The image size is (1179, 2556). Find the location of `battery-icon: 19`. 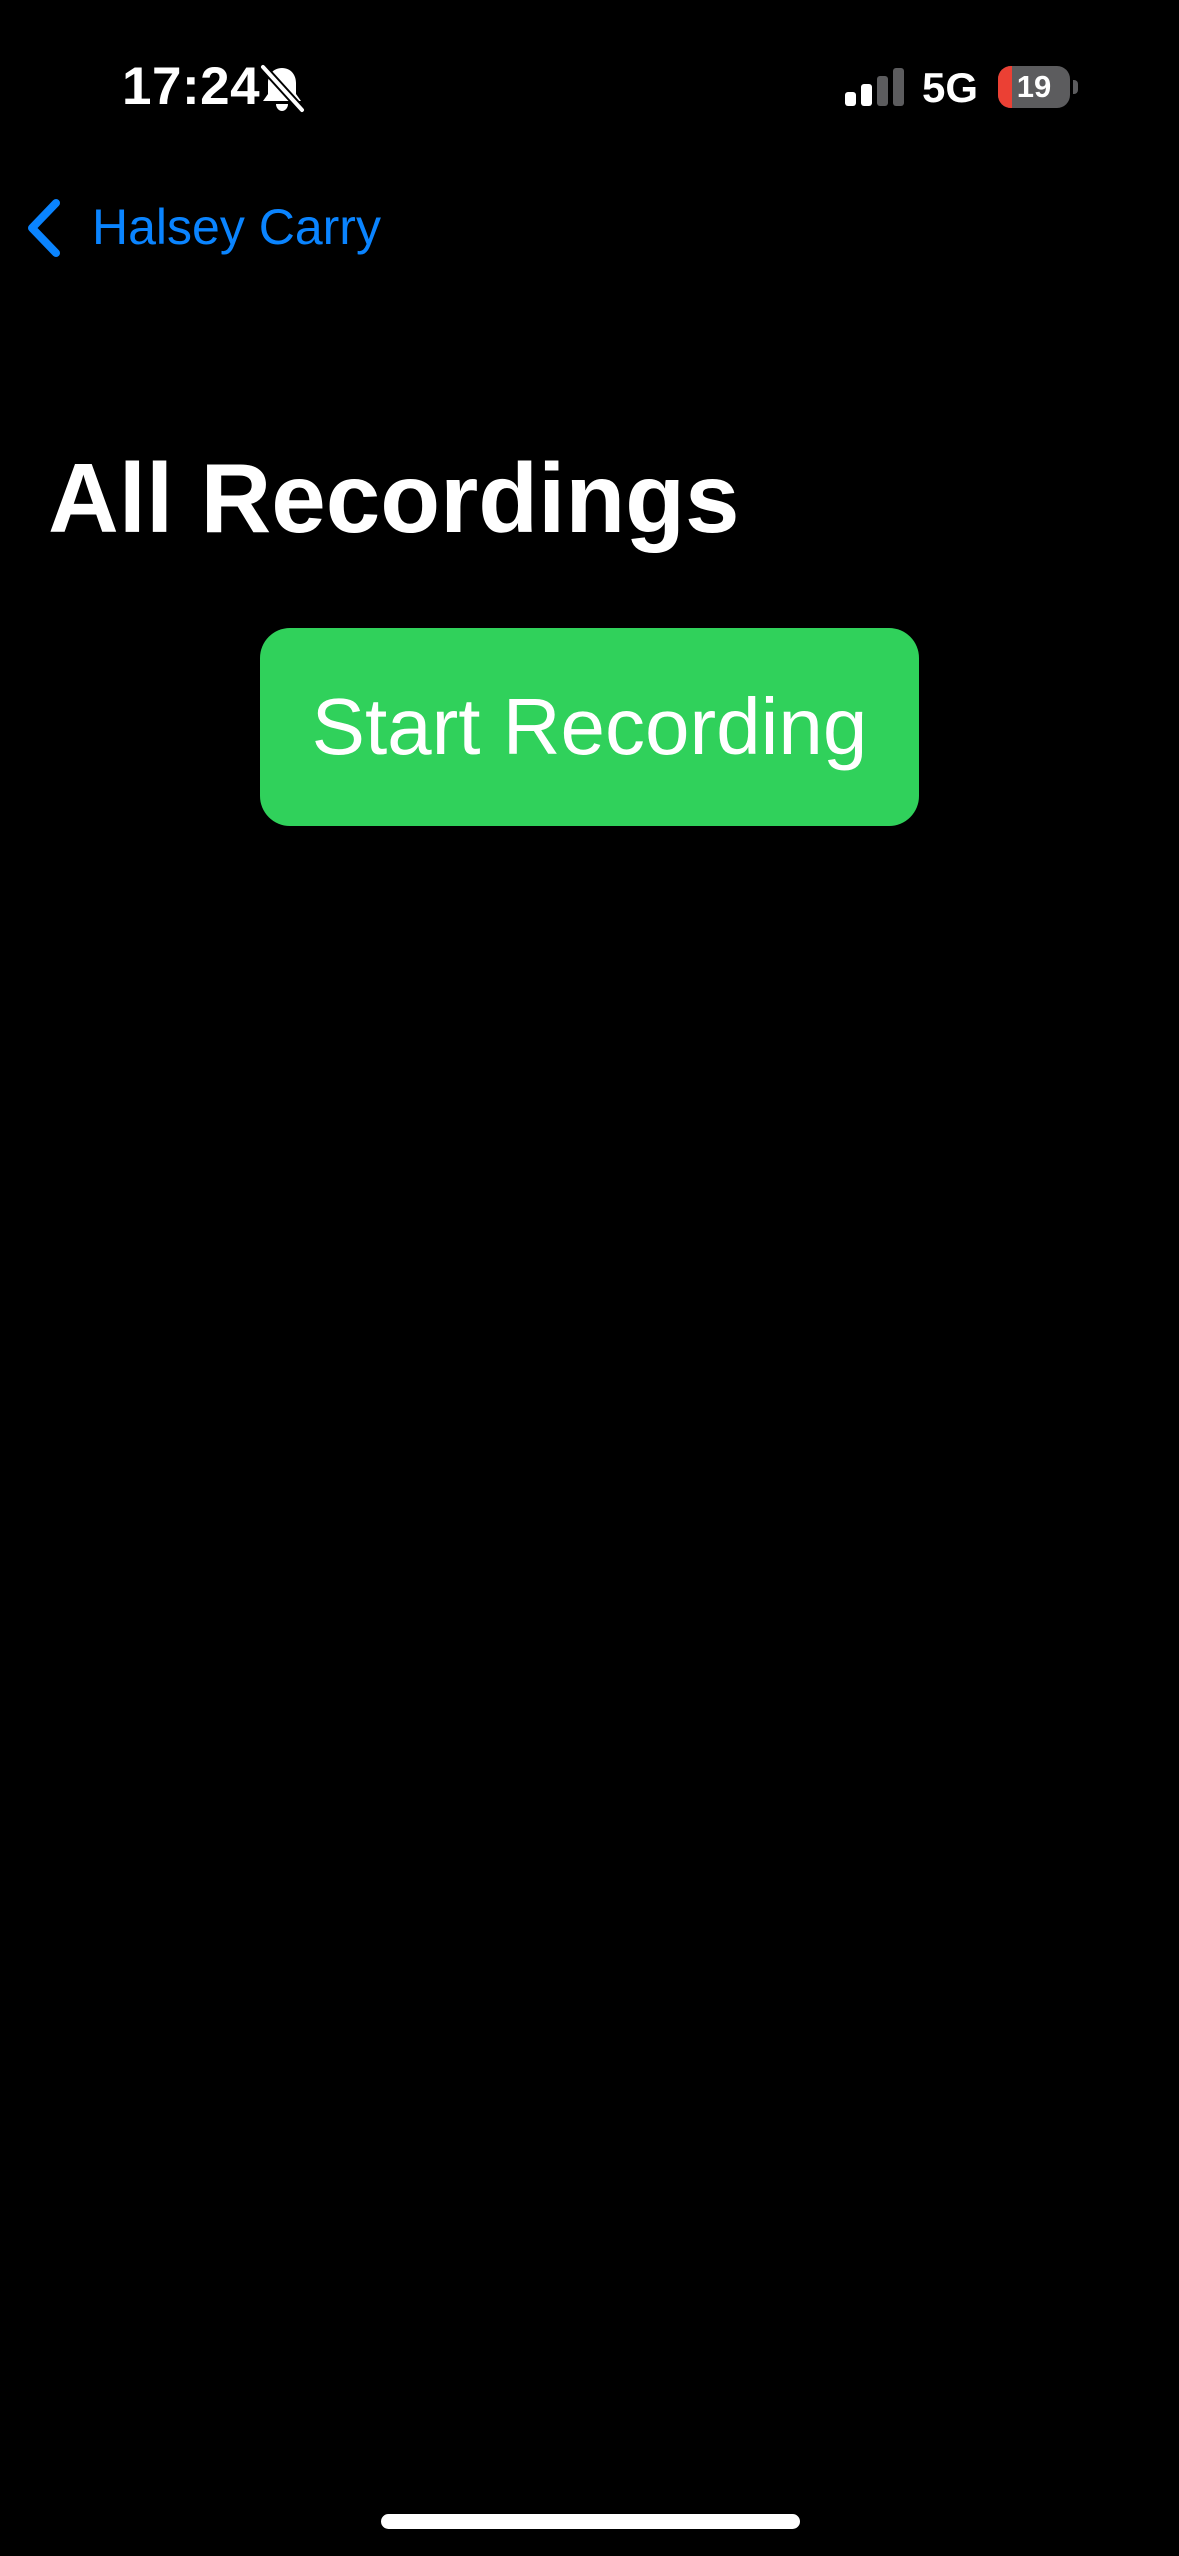

battery-icon: 19 is located at coordinates (1038, 87).